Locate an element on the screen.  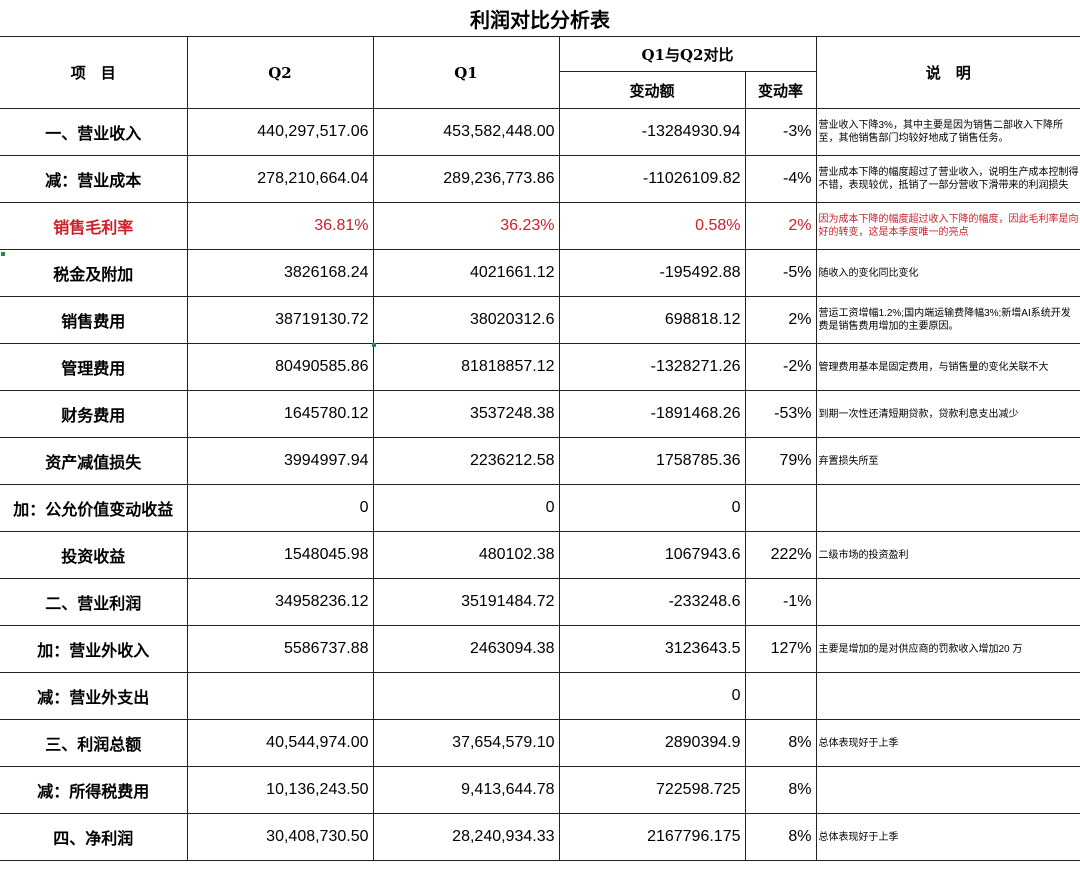
cell-change-amount: -11026109.82 is located at coordinates (652, 179).